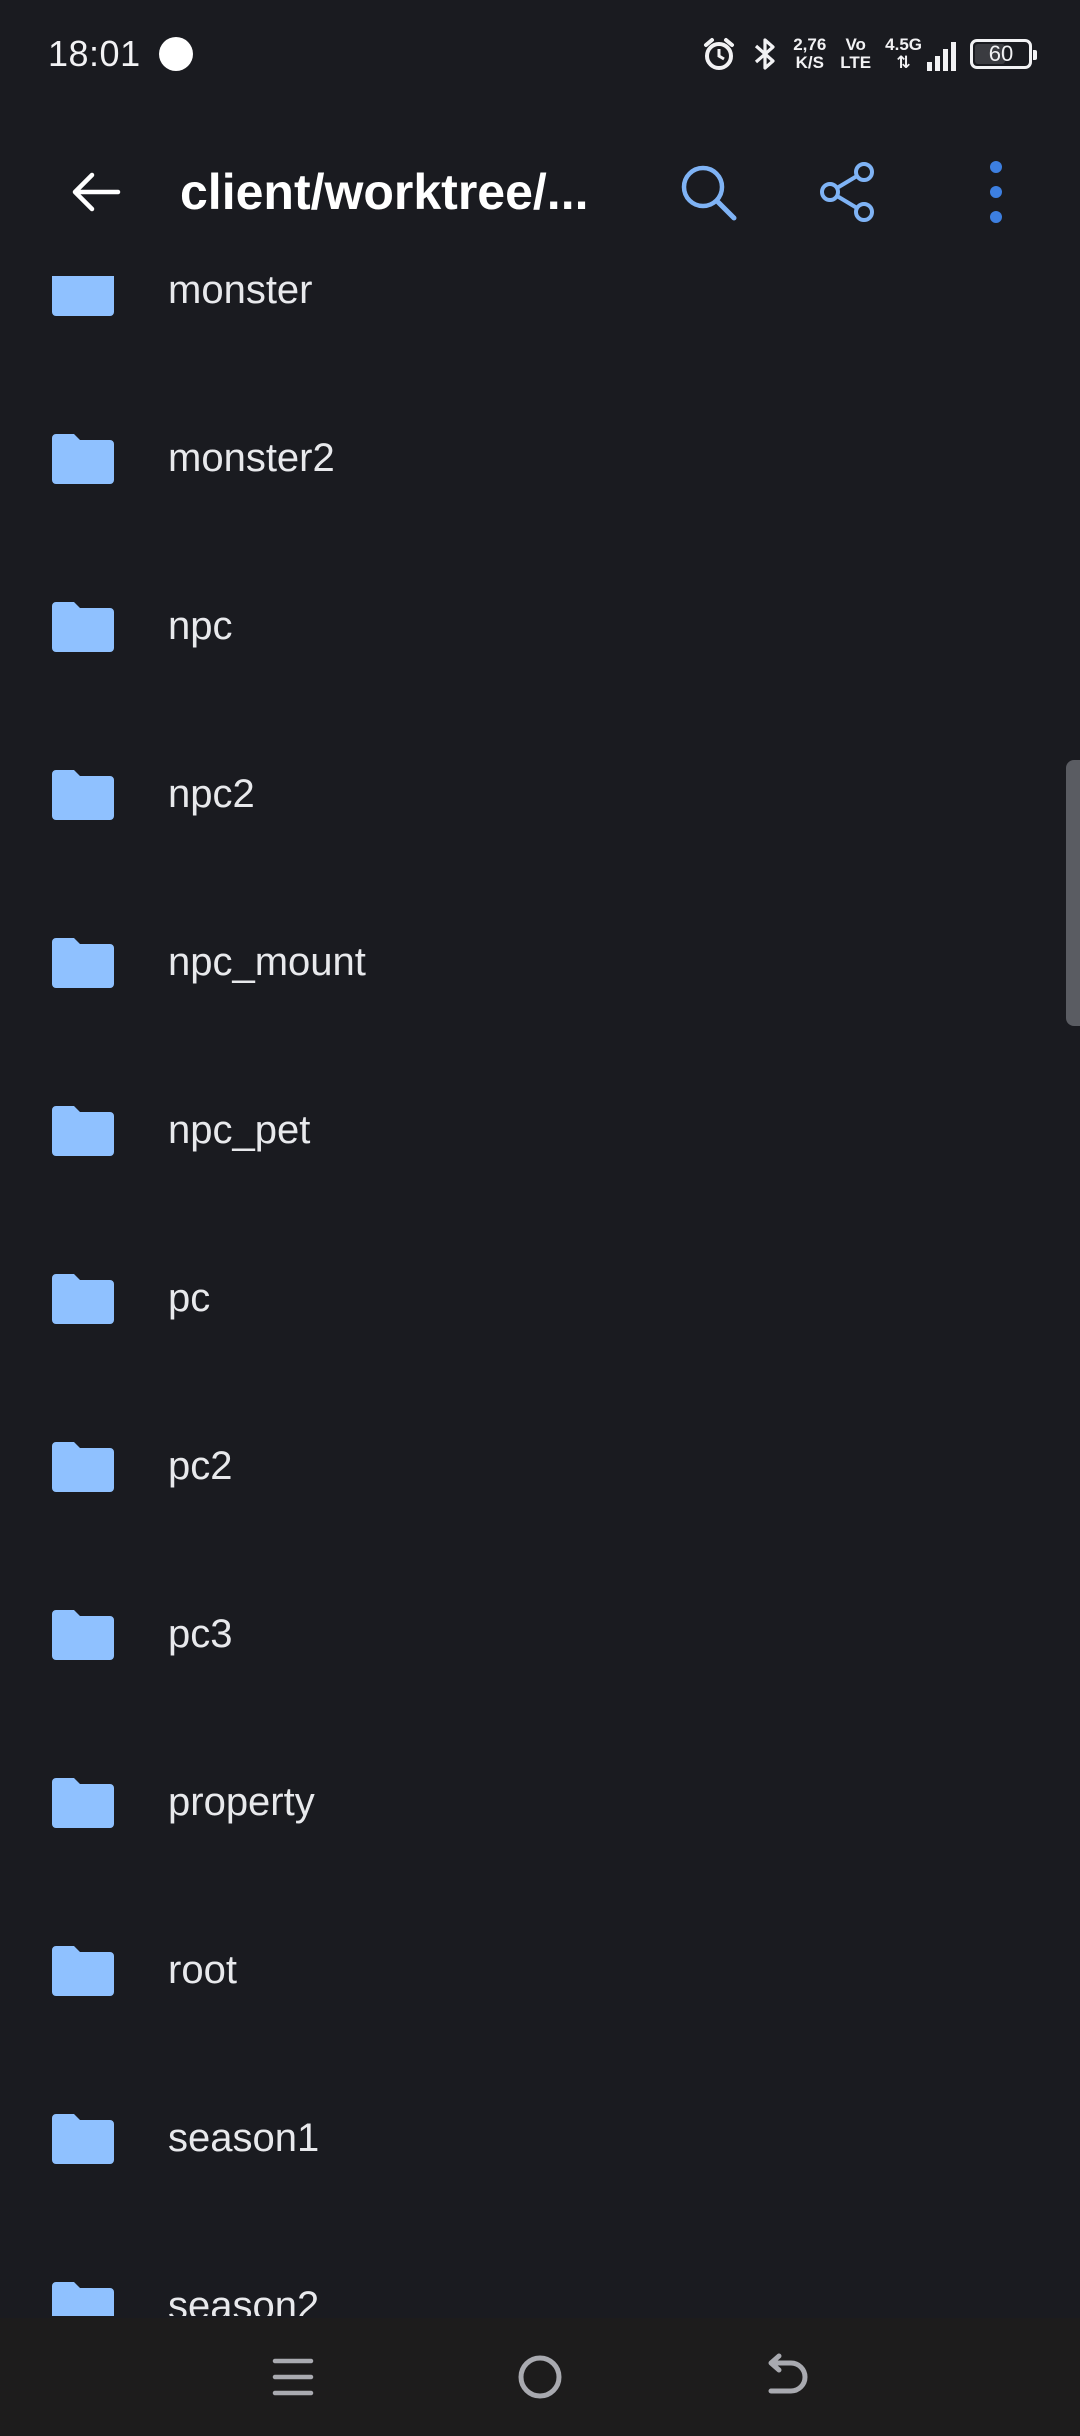  I want to click on network-type-label: 4.5G, so click(903, 44).